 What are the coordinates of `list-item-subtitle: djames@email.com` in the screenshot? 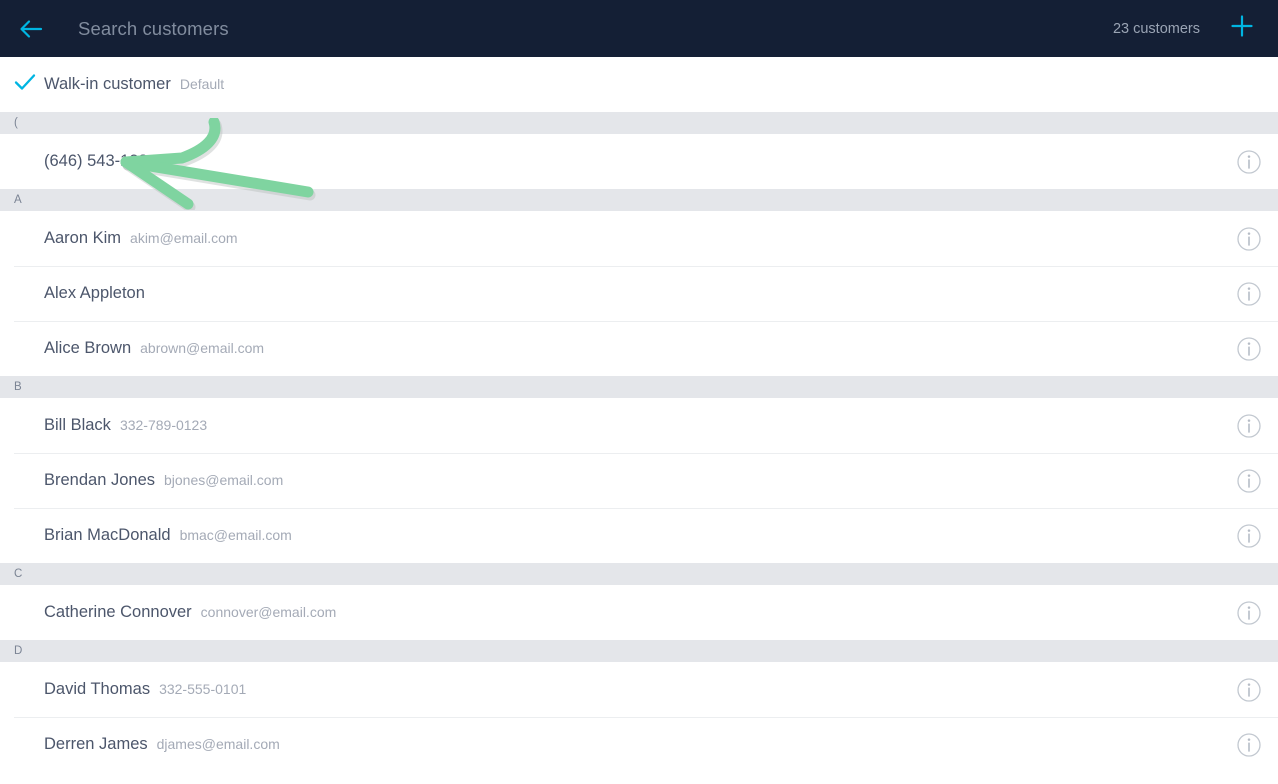 It's located at (218, 744).